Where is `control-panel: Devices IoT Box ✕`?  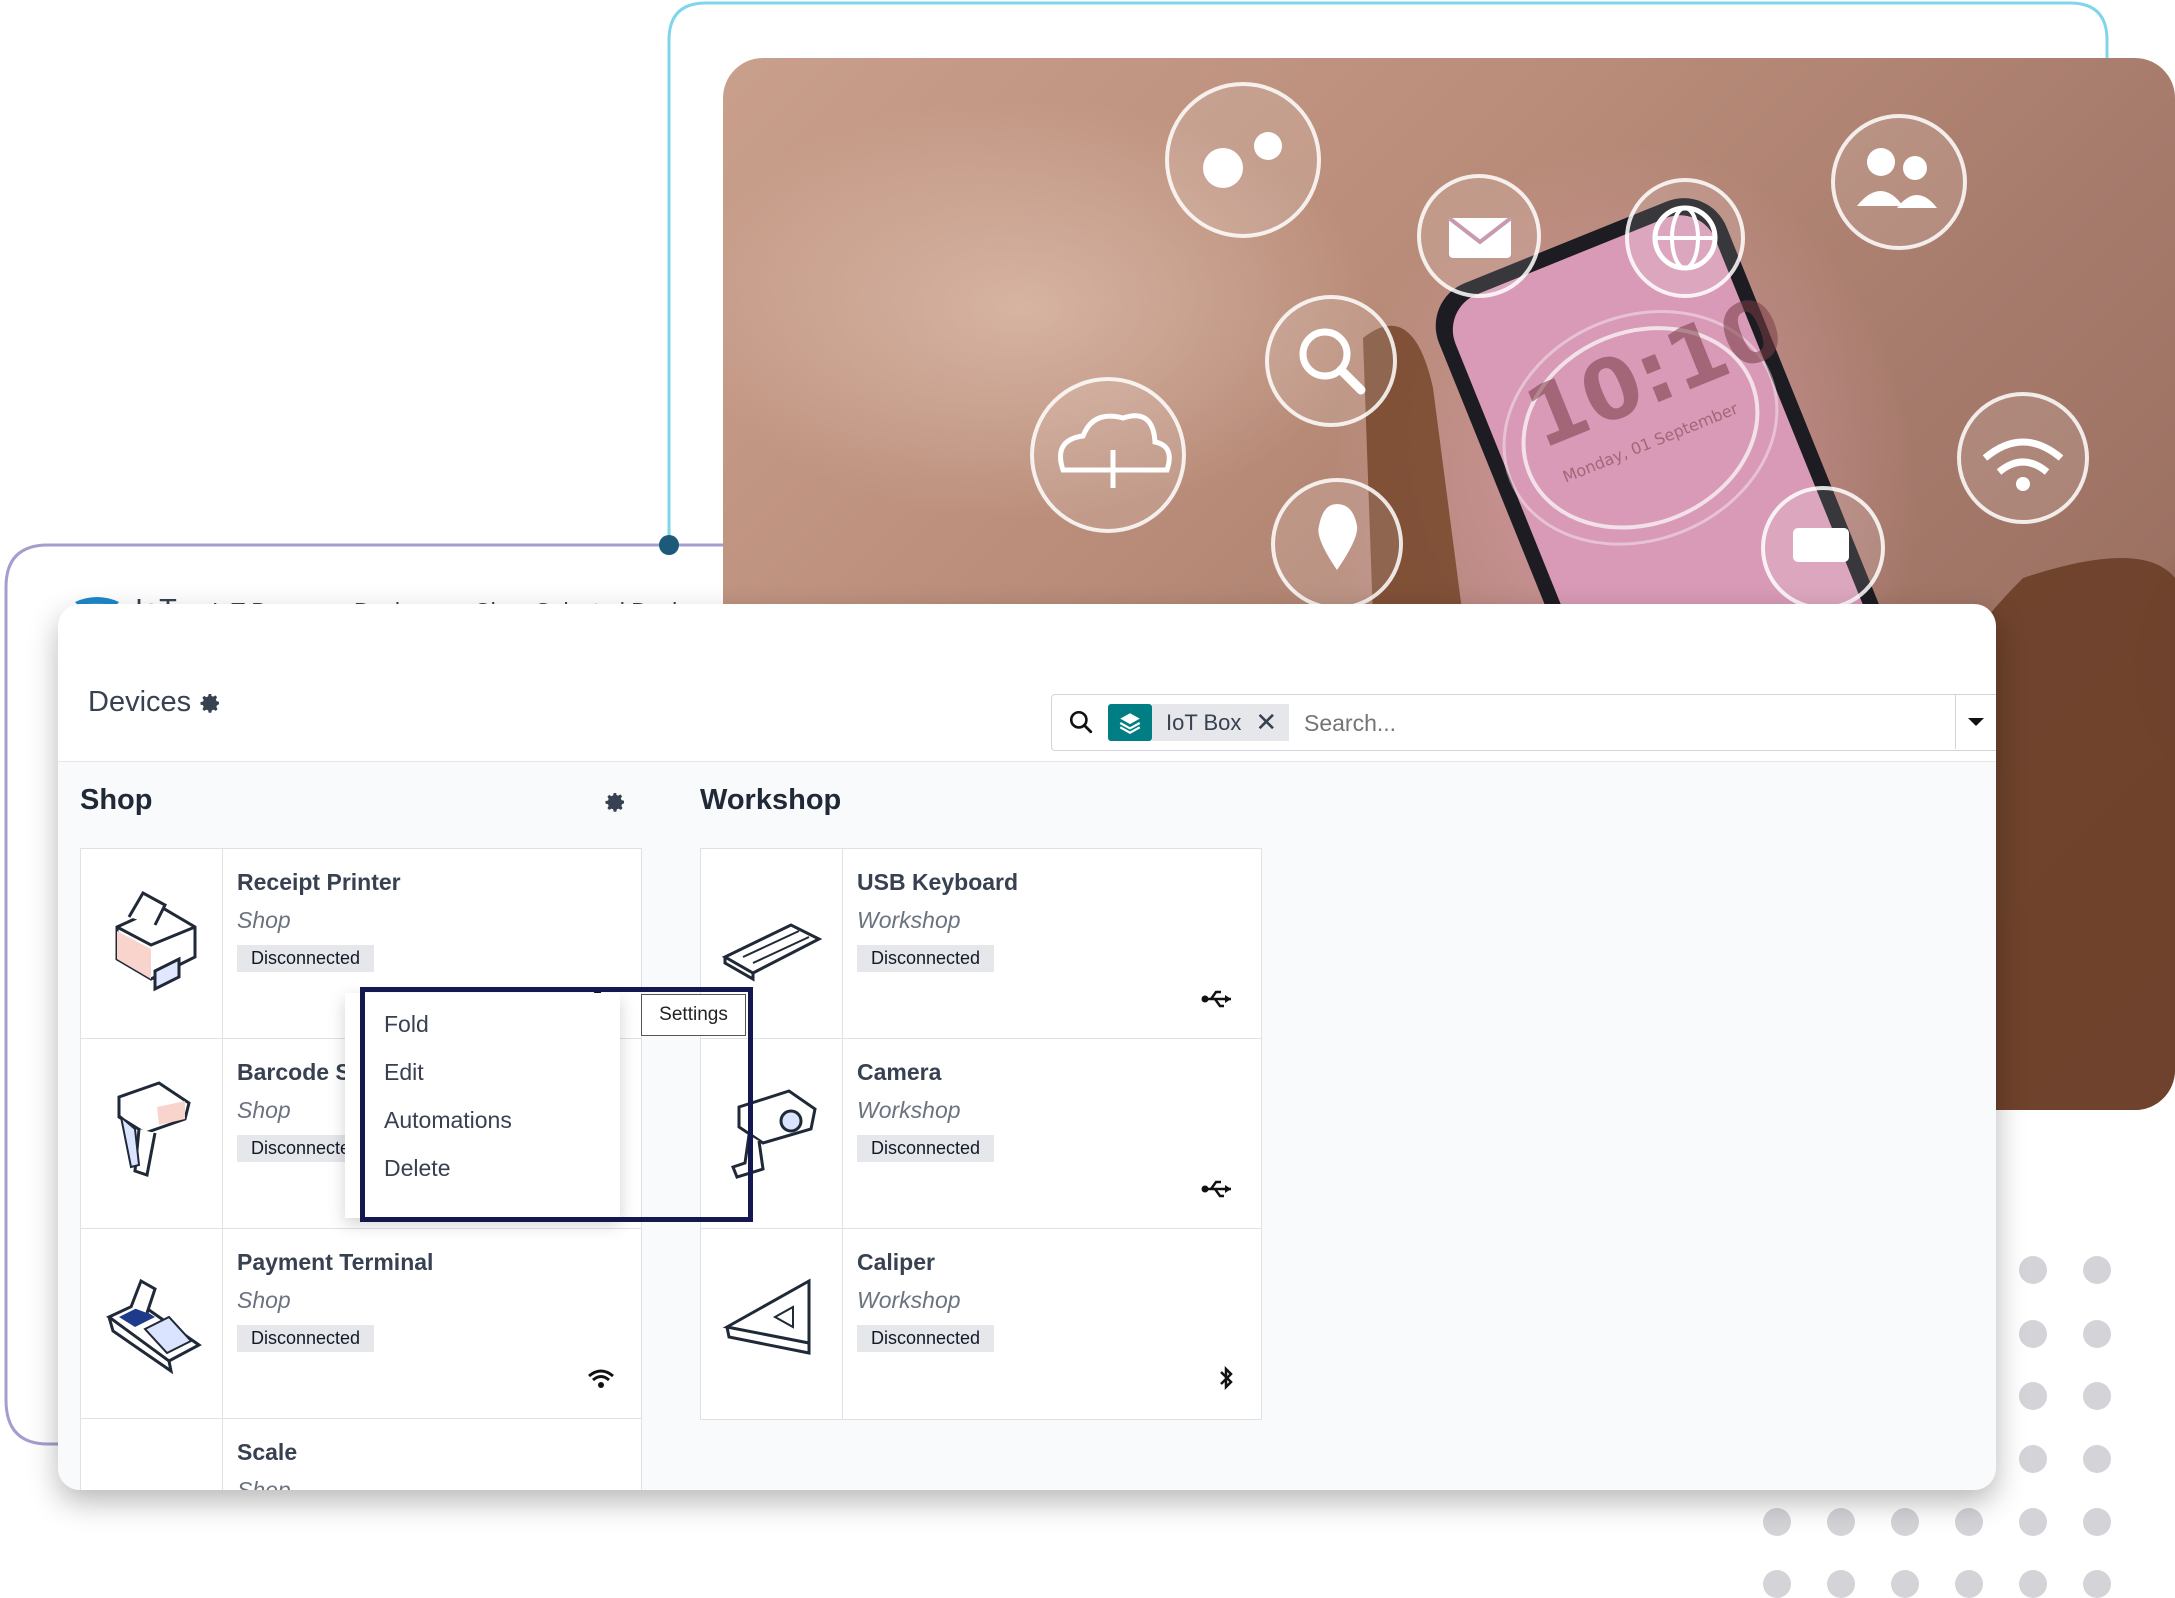
control-panel: Devices IoT Box ✕ is located at coordinates (1027, 695).